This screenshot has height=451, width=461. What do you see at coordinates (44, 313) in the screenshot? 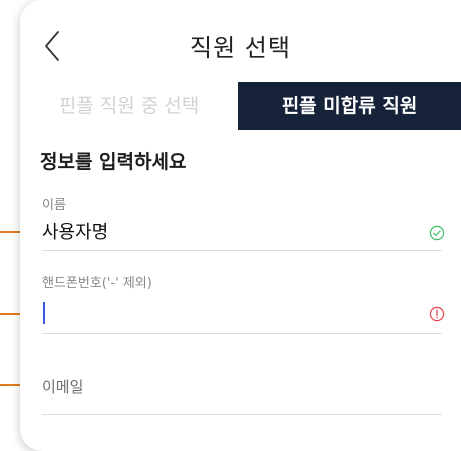
I see `text-caret` at bounding box center [44, 313].